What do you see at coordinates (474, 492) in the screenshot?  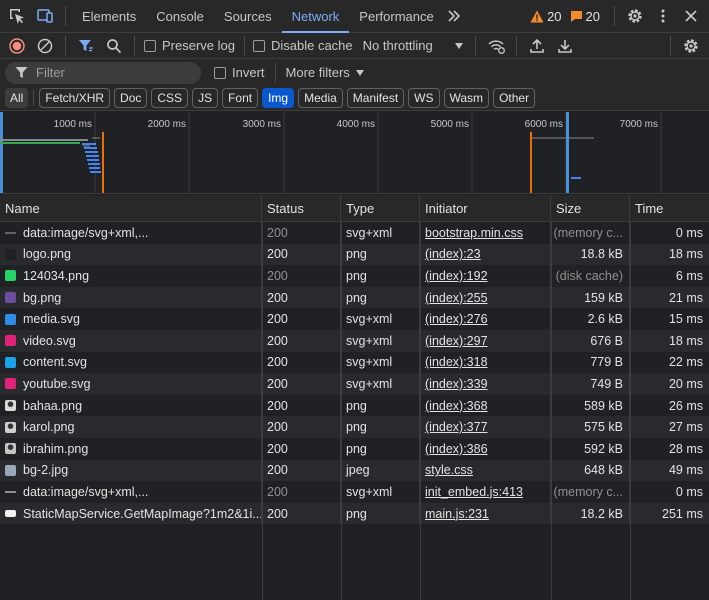 I see `initiator-link: init_embed.js:413` at bounding box center [474, 492].